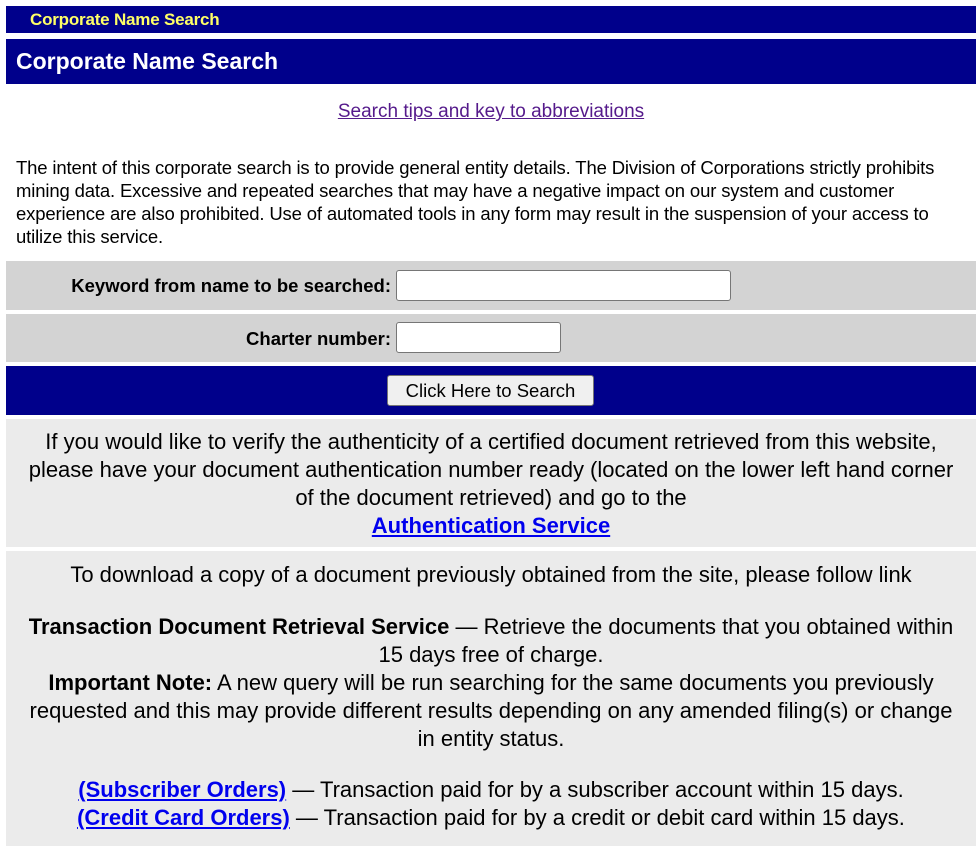  I want to click on search-button-bar: Click Here to Search, so click(491, 390).